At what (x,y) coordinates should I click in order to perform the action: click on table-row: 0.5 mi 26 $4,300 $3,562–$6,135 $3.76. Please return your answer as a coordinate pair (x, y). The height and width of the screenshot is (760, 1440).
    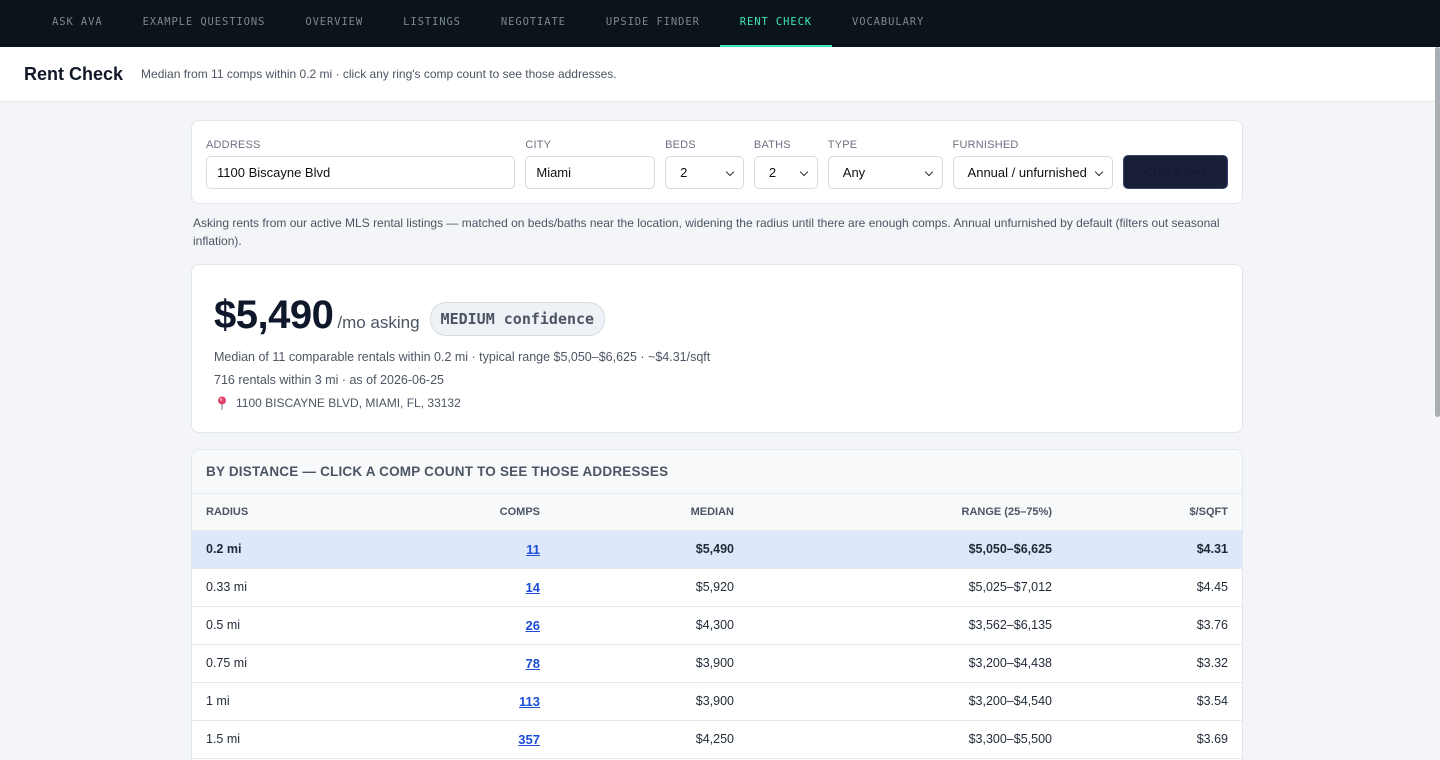
    Looking at the image, I should click on (717, 625).